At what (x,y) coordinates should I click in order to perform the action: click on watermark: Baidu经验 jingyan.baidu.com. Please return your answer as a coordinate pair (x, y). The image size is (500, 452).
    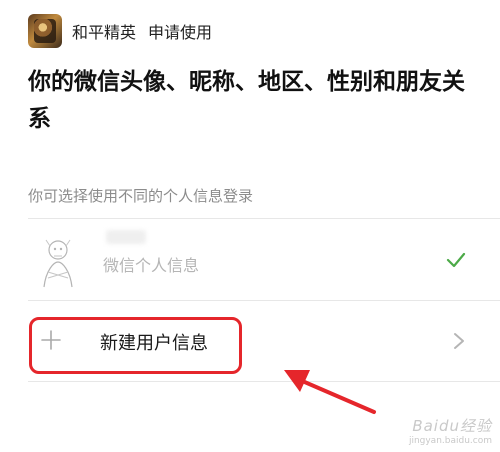
    Looking at the image, I should click on (450, 430).